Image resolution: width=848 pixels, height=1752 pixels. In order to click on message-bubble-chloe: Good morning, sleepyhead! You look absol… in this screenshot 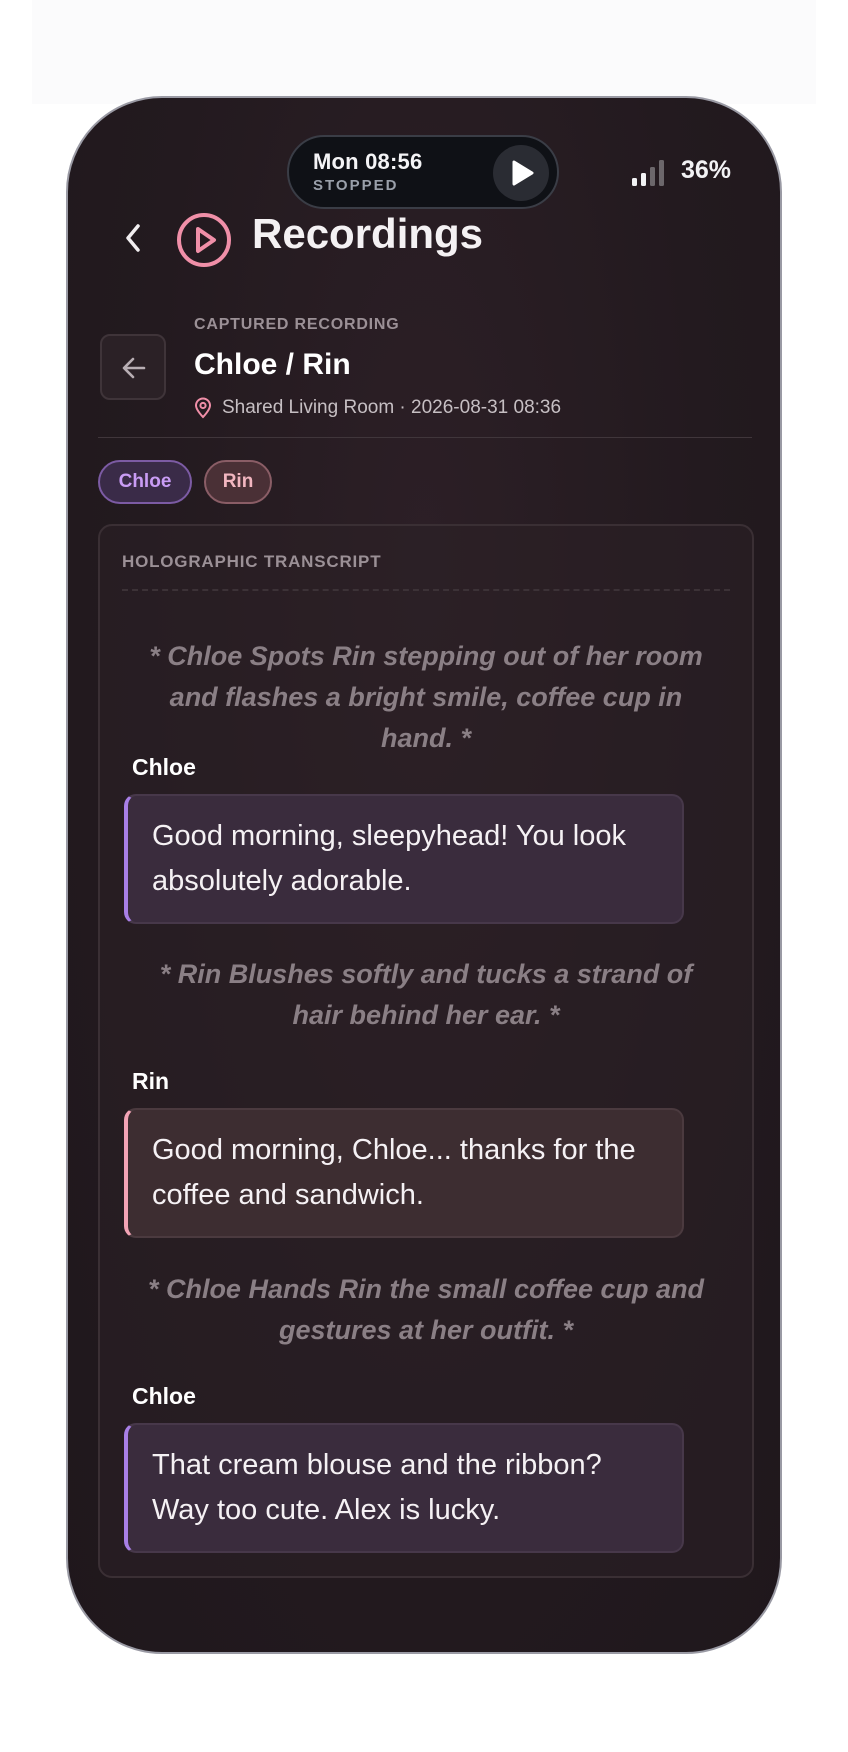, I will do `click(404, 859)`.